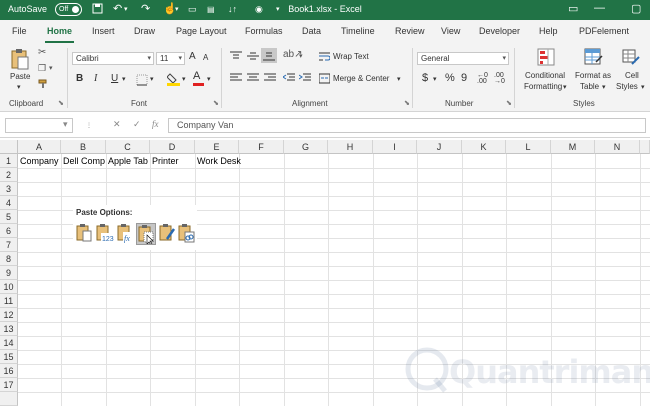 The height and width of the screenshot is (406, 650). Describe the element at coordinates (350, 147) in the screenshot. I see `column-header: H` at that location.